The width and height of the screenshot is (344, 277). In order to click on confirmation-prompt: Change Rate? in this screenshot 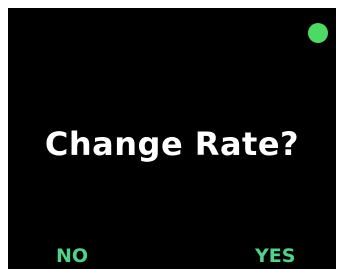, I will do `click(172, 144)`.